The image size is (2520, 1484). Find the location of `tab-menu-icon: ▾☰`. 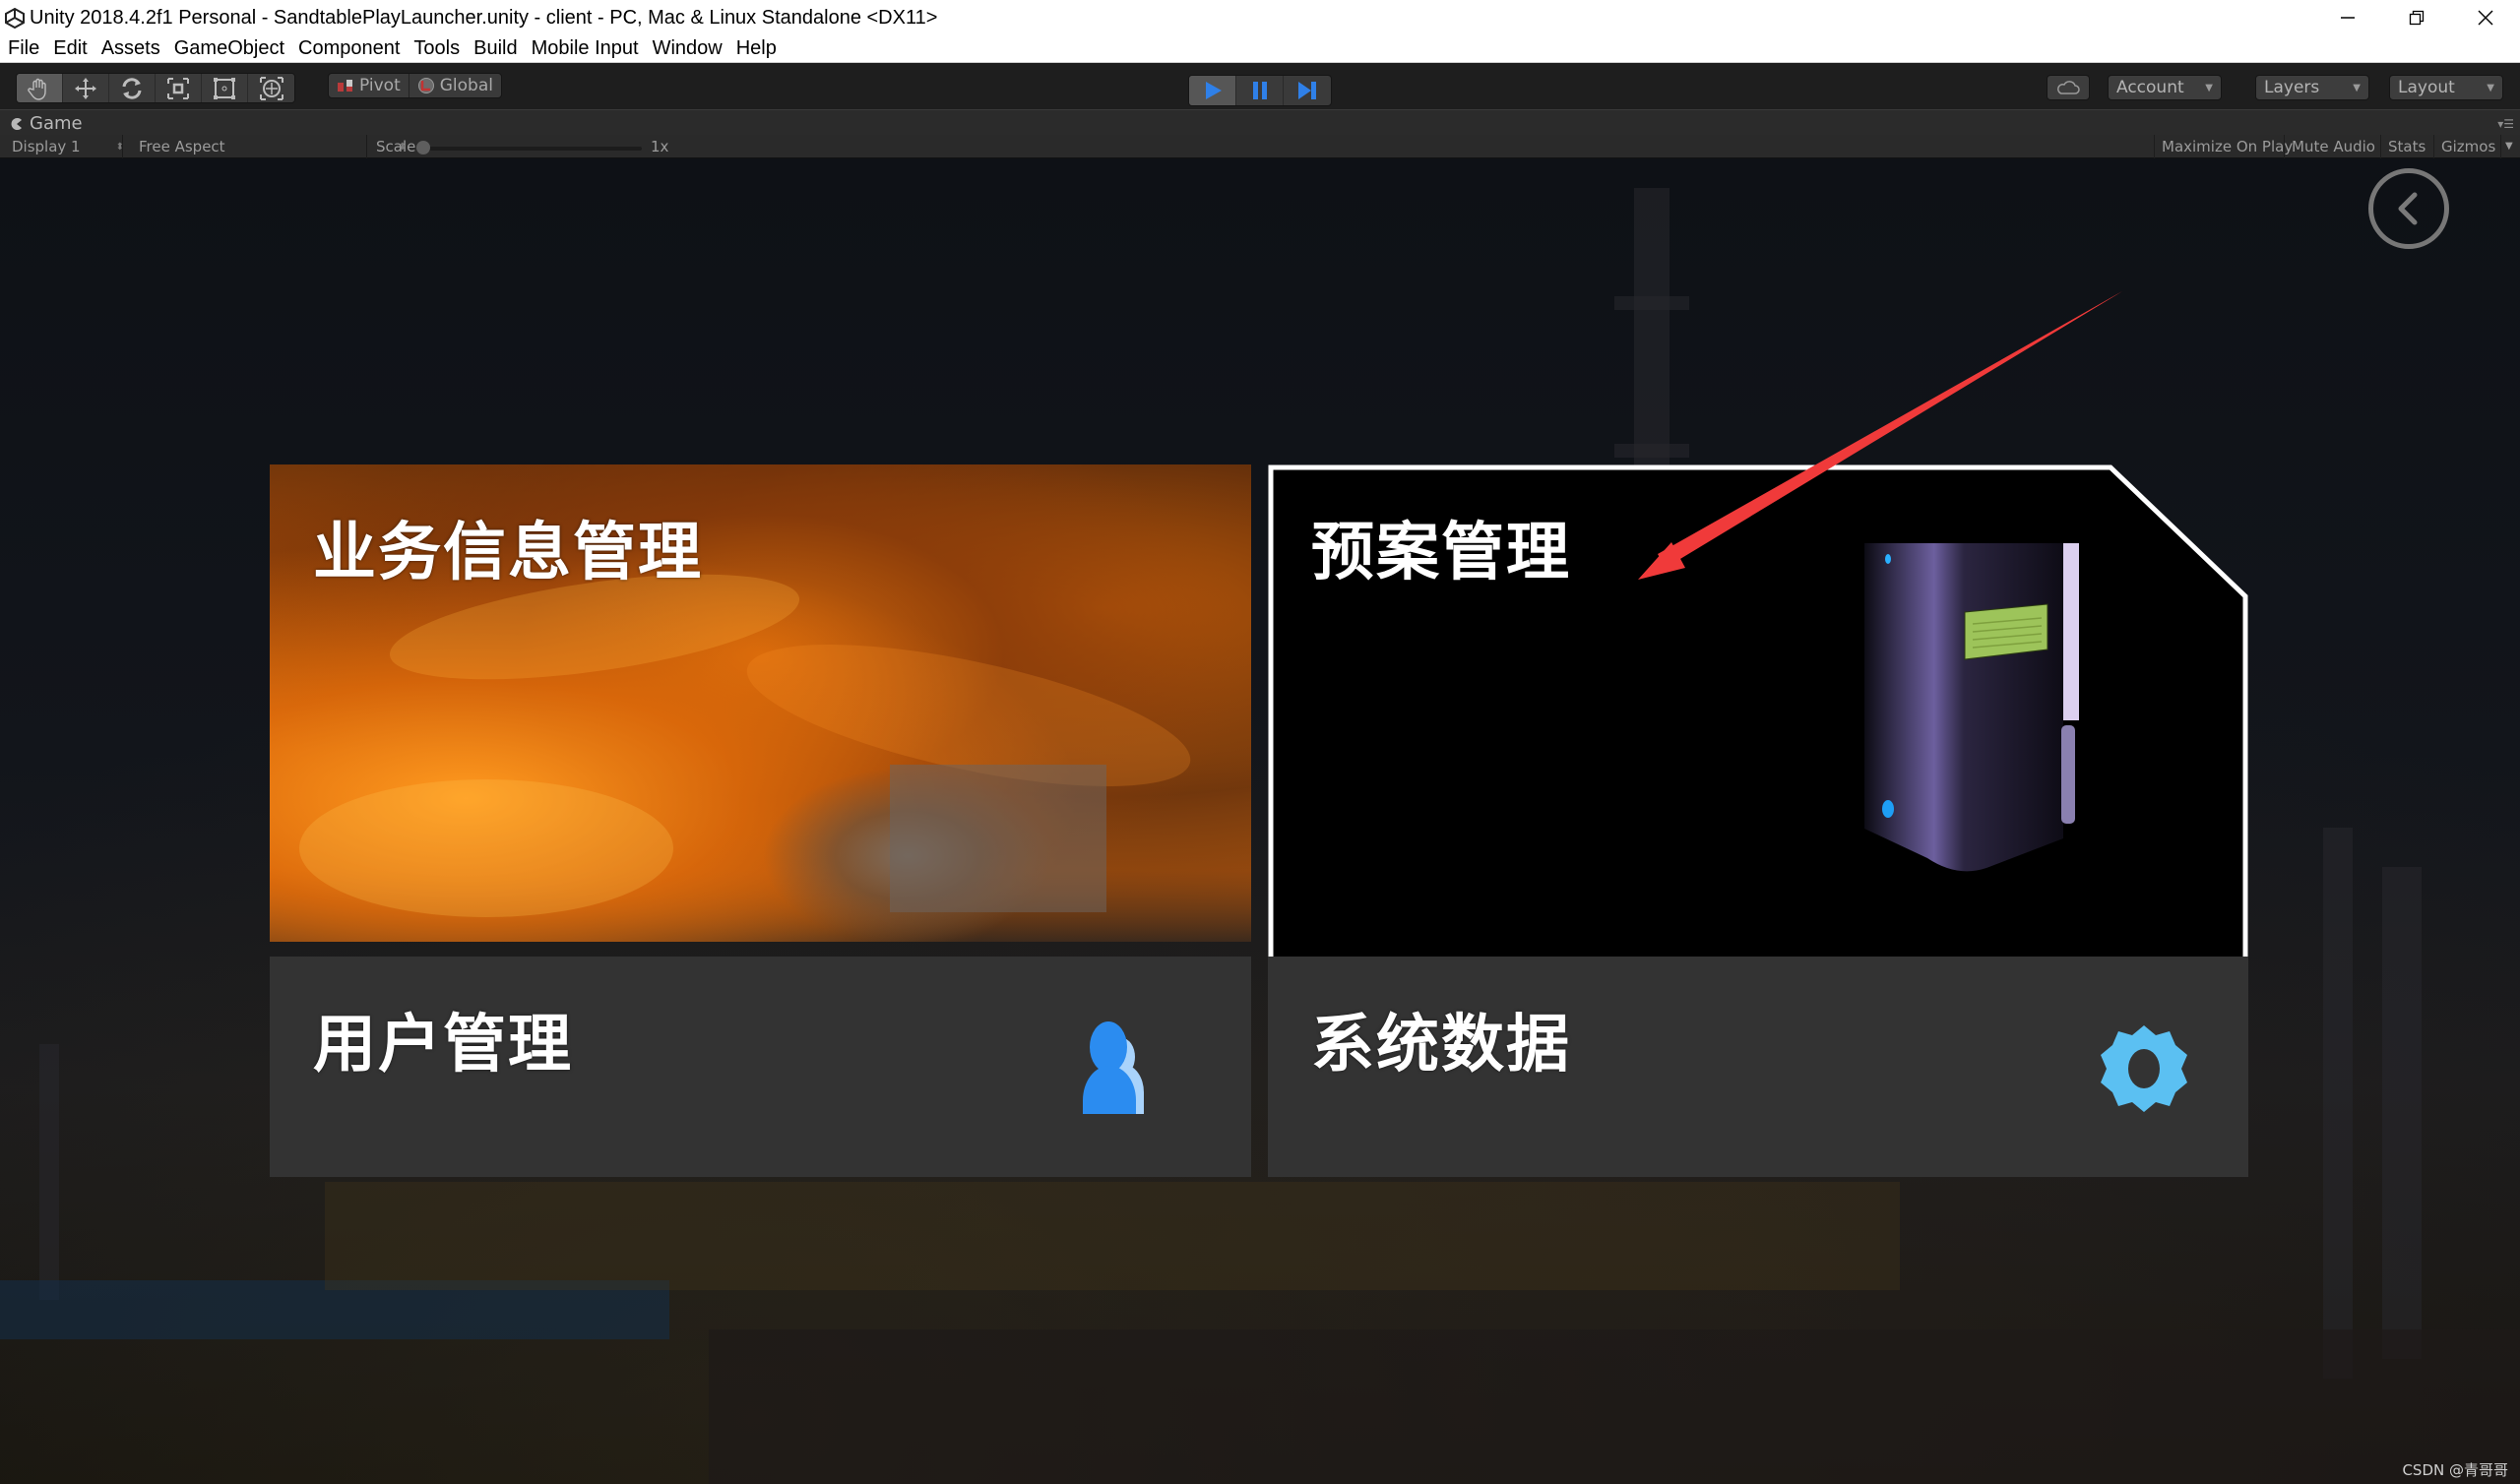

tab-menu-icon: ▾☰ is located at coordinates (2505, 124).